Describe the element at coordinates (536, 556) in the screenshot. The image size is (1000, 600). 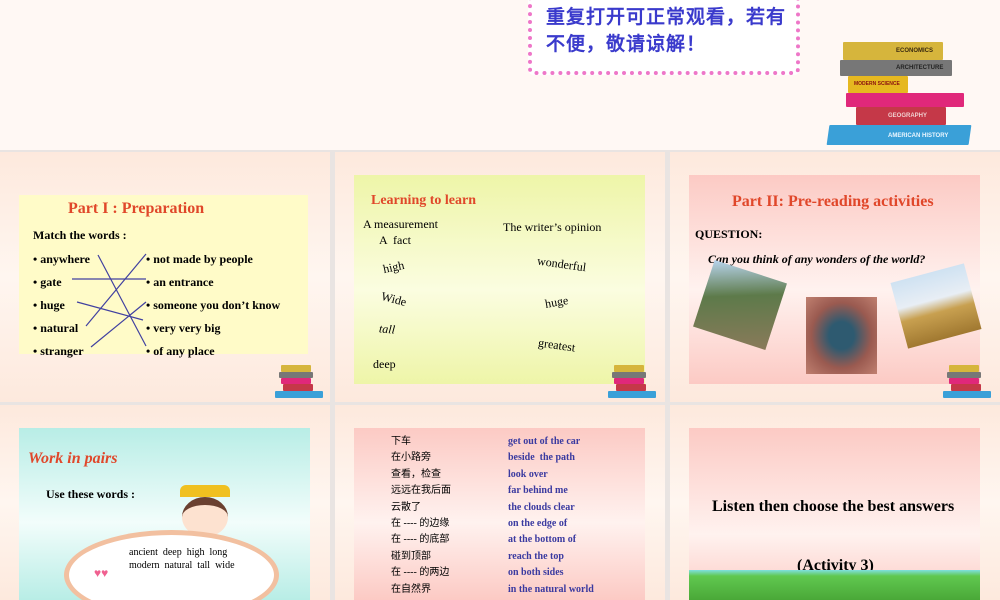
I see `phrase-english: reach the top` at that location.